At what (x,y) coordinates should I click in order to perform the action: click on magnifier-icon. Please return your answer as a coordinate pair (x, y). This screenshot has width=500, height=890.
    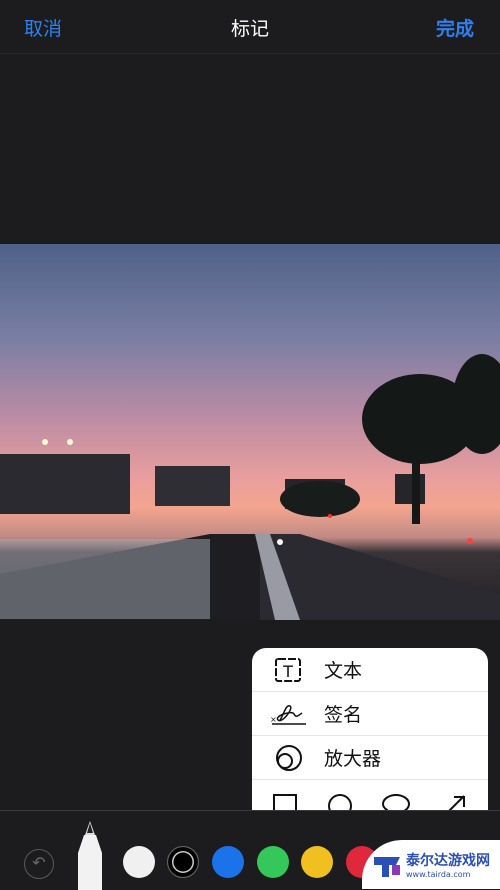
    Looking at the image, I should click on (288, 758).